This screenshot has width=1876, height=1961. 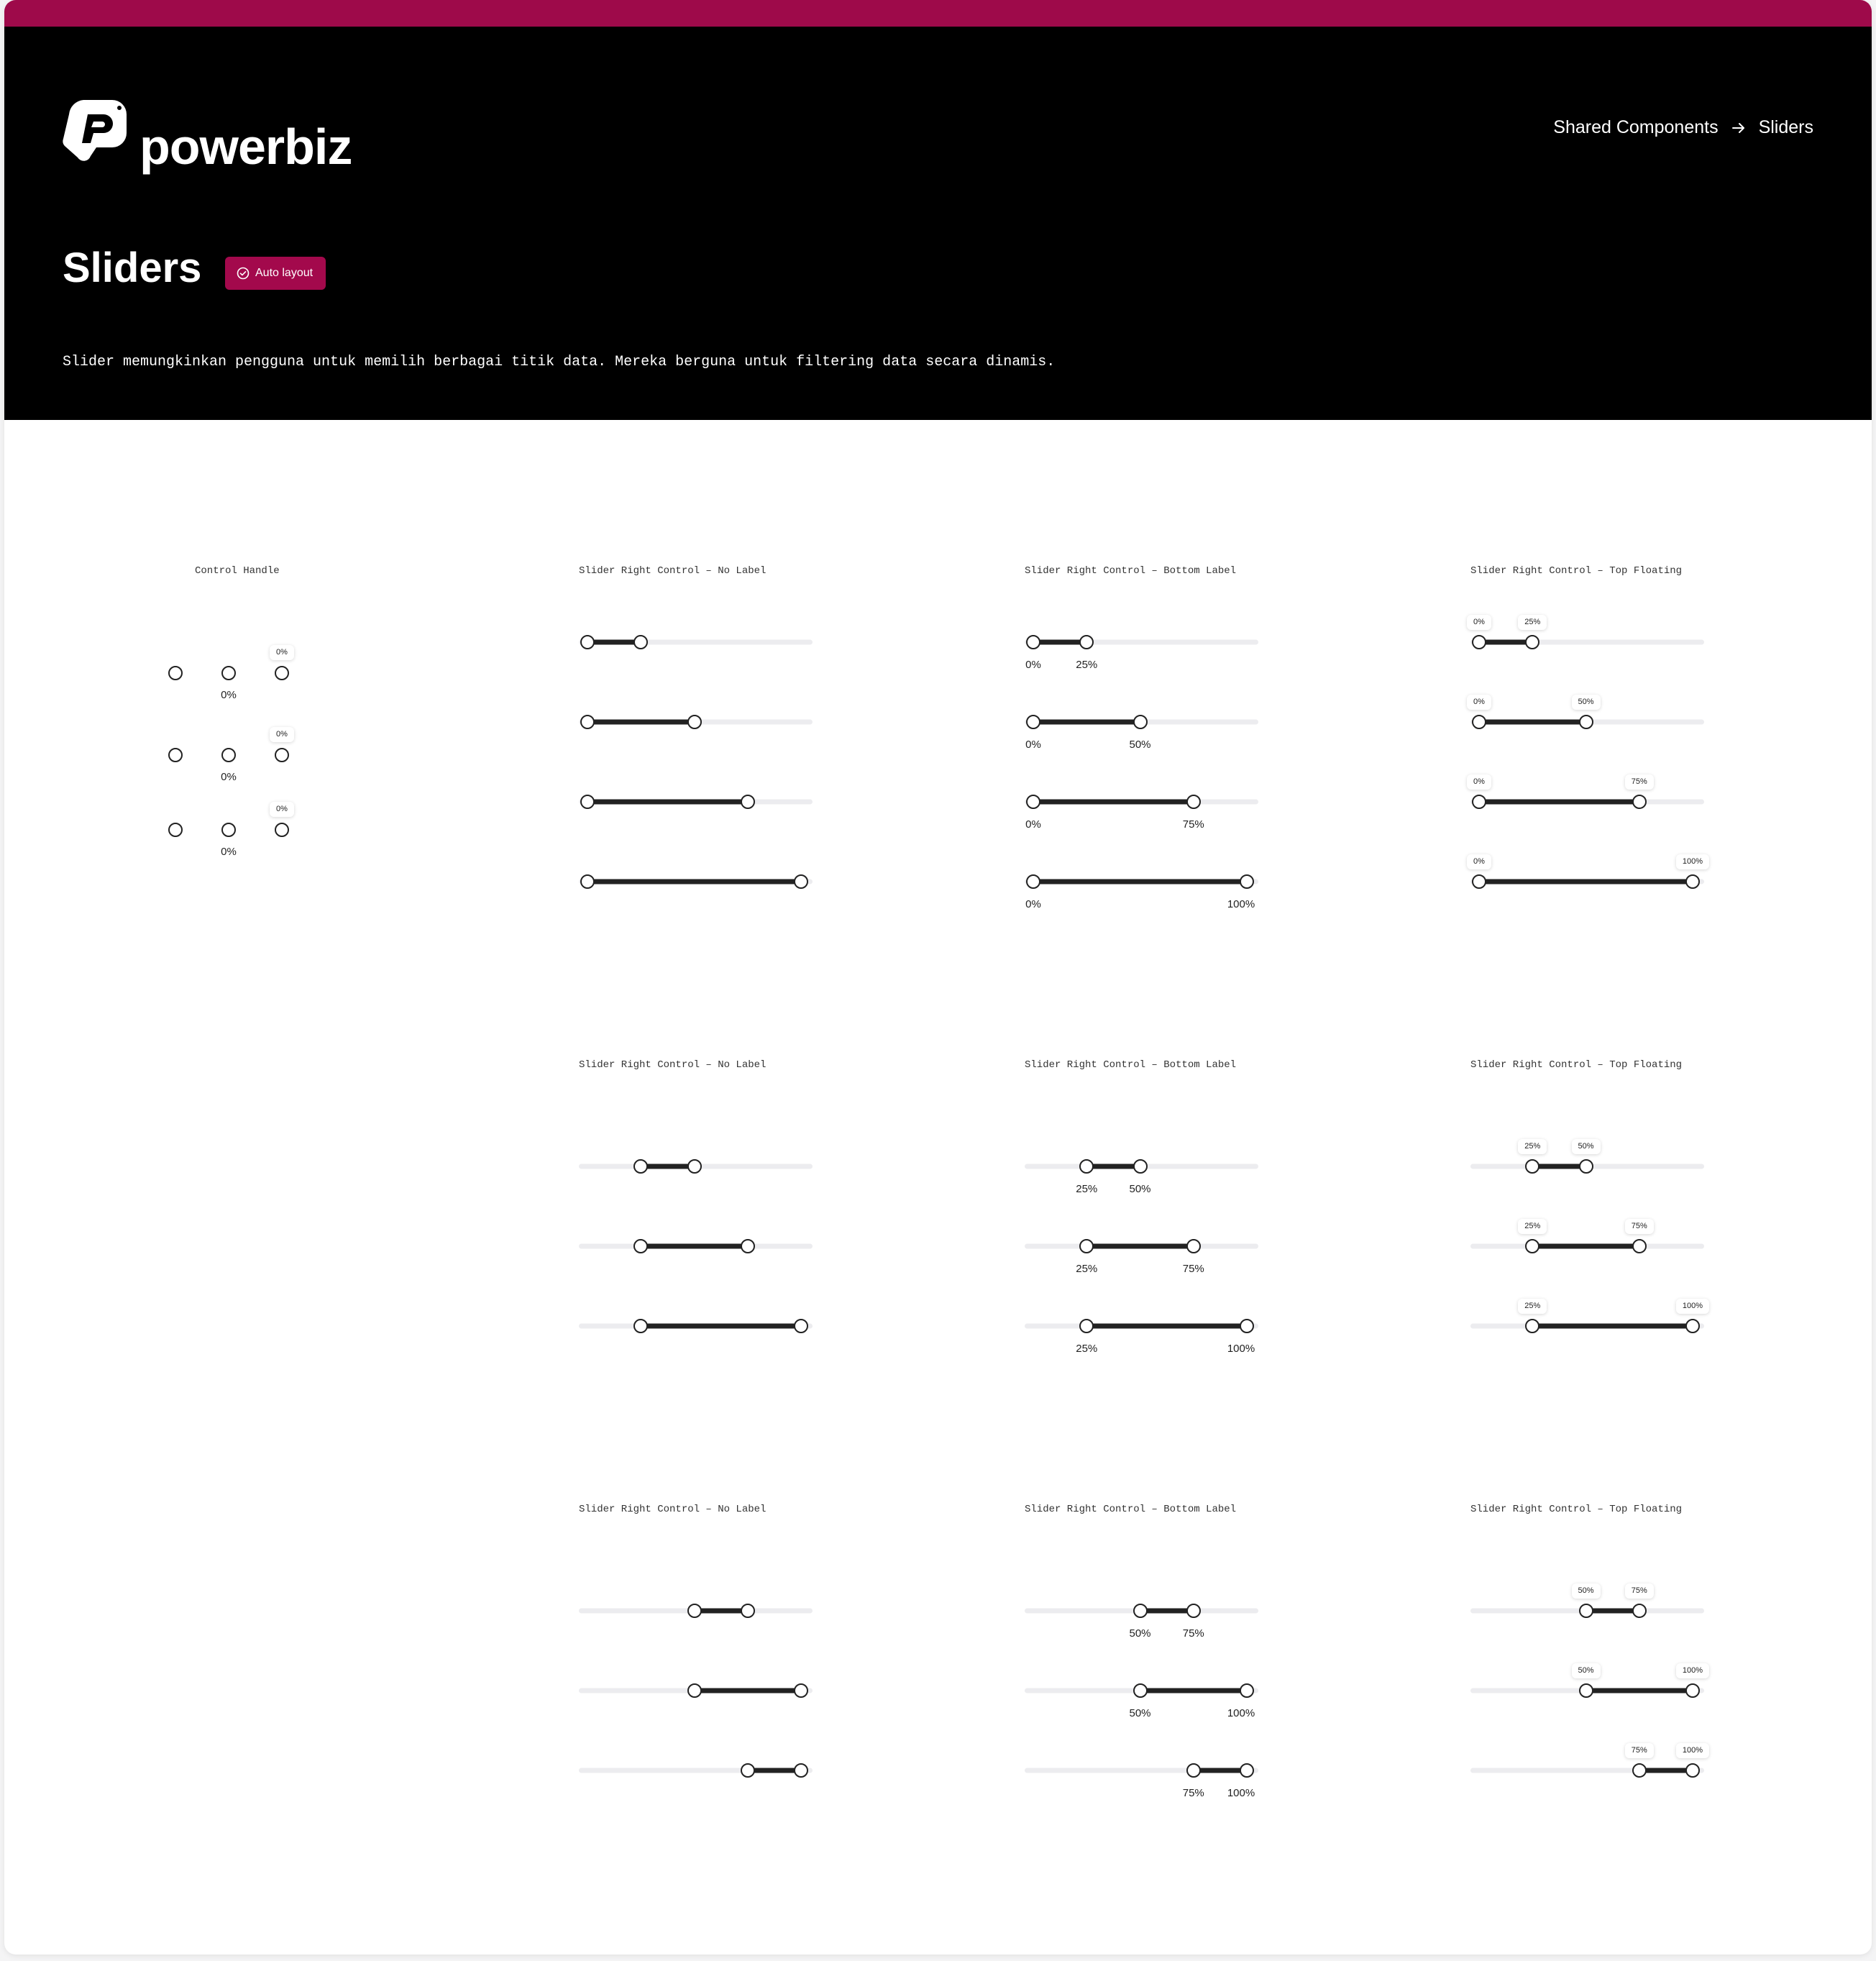 I want to click on slider-end-floating-label: 75%, so click(x=1639, y=1591).